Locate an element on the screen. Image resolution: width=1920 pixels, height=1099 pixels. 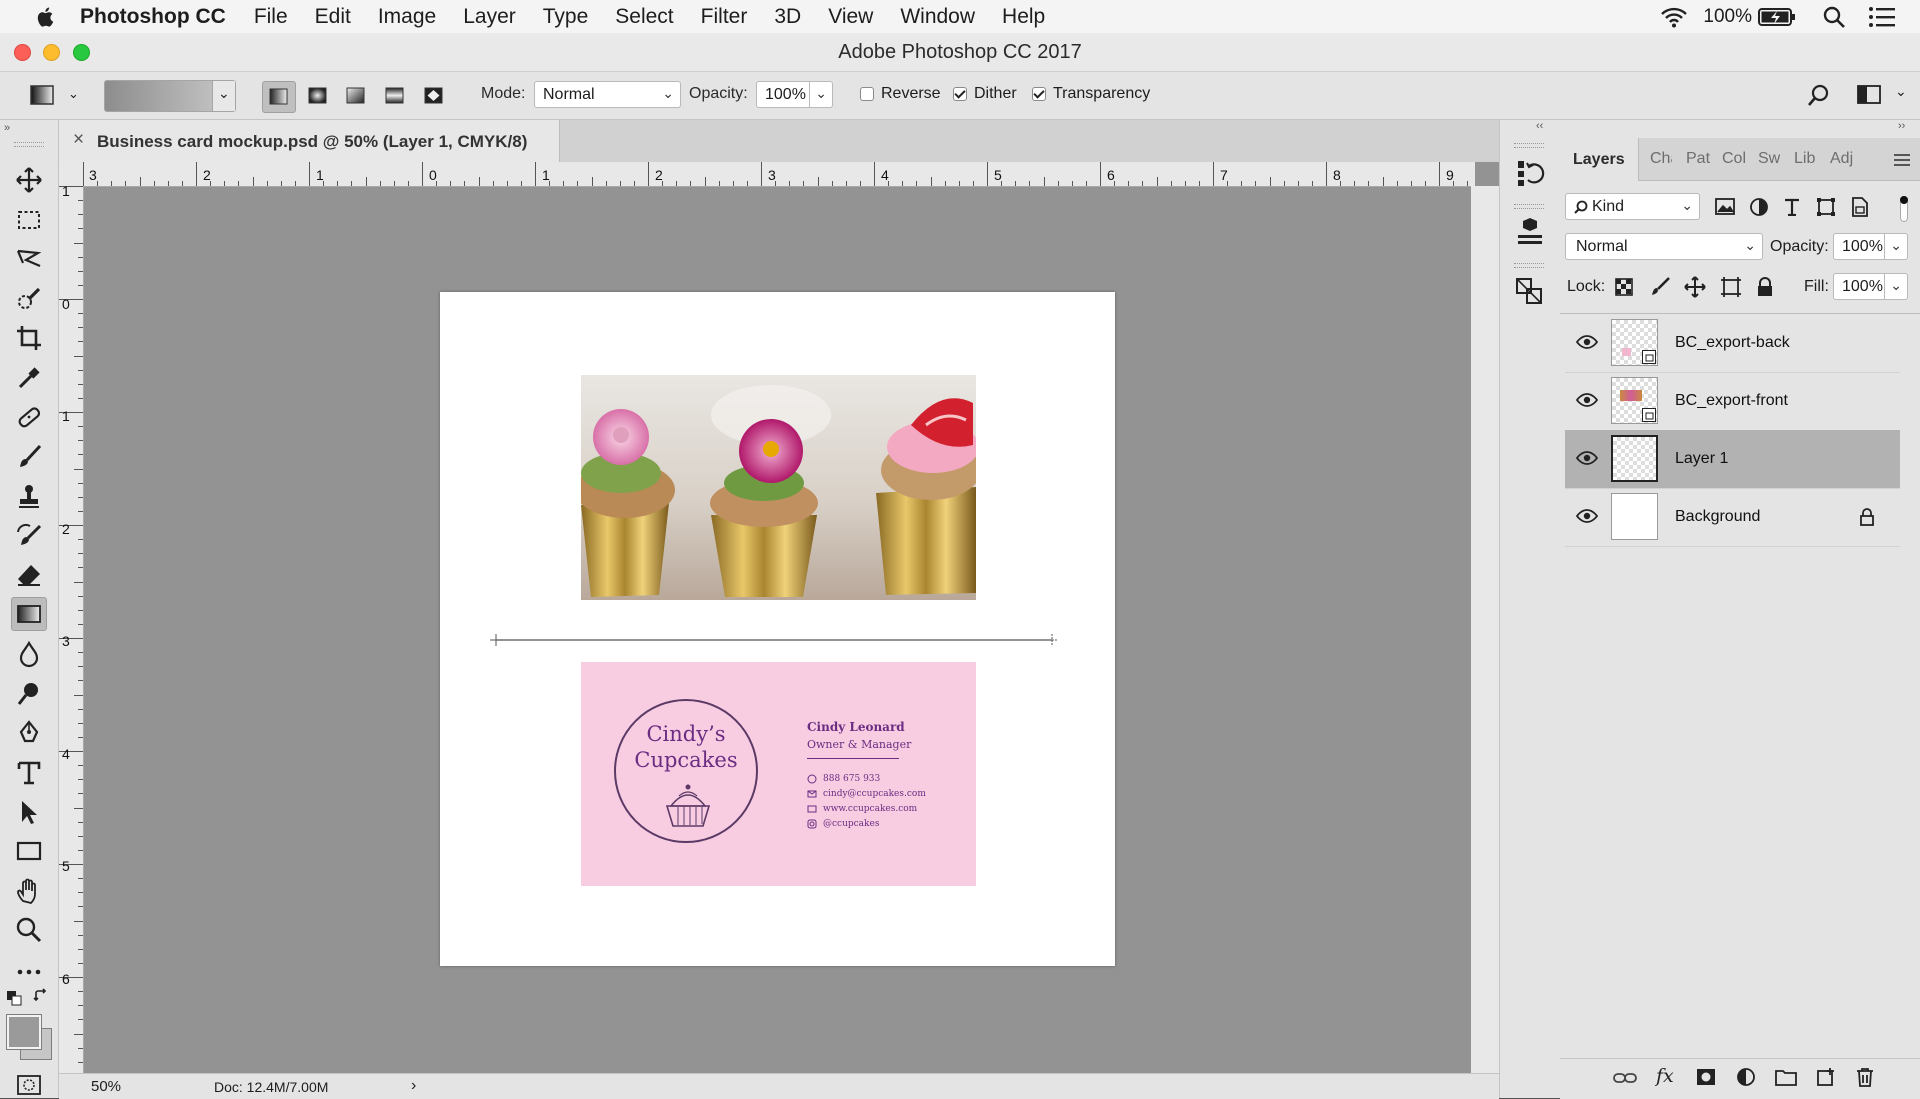
lock-transparent-pixels-icon is located at coordinates (1624, 287).